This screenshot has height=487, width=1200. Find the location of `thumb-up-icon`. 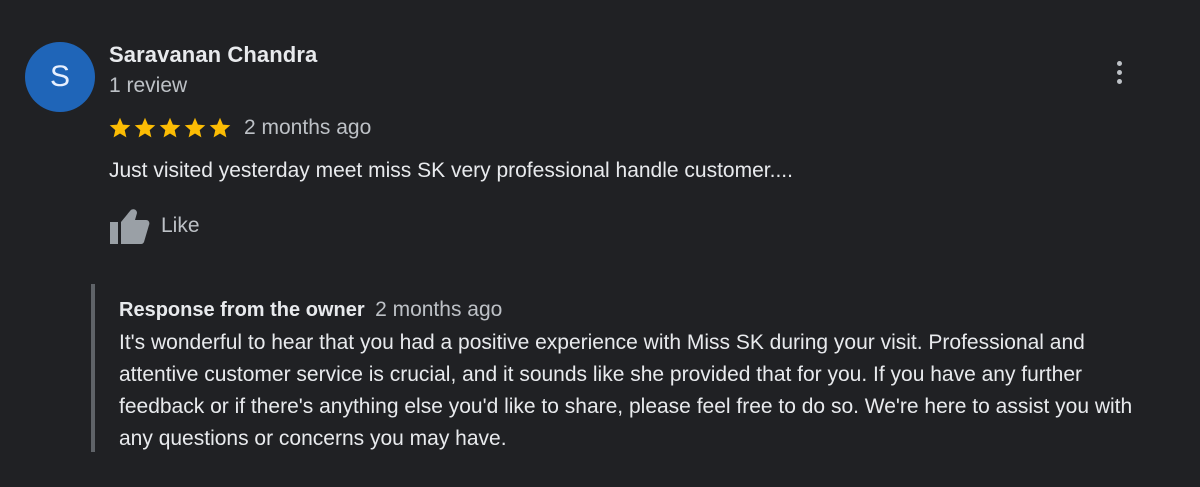

thumb-up-icon is located at coordinates (130, 226).